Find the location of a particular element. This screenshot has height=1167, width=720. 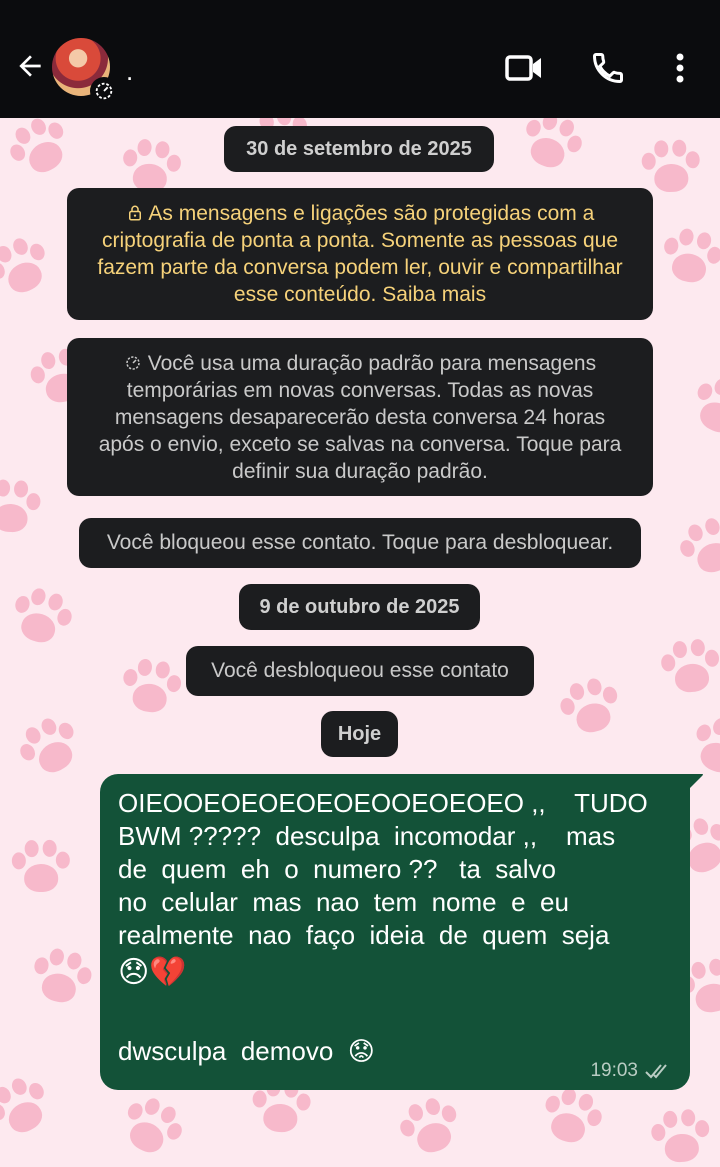

message-line: realmente nao faço ideia de quem seja is located at coordinates (364, 935).